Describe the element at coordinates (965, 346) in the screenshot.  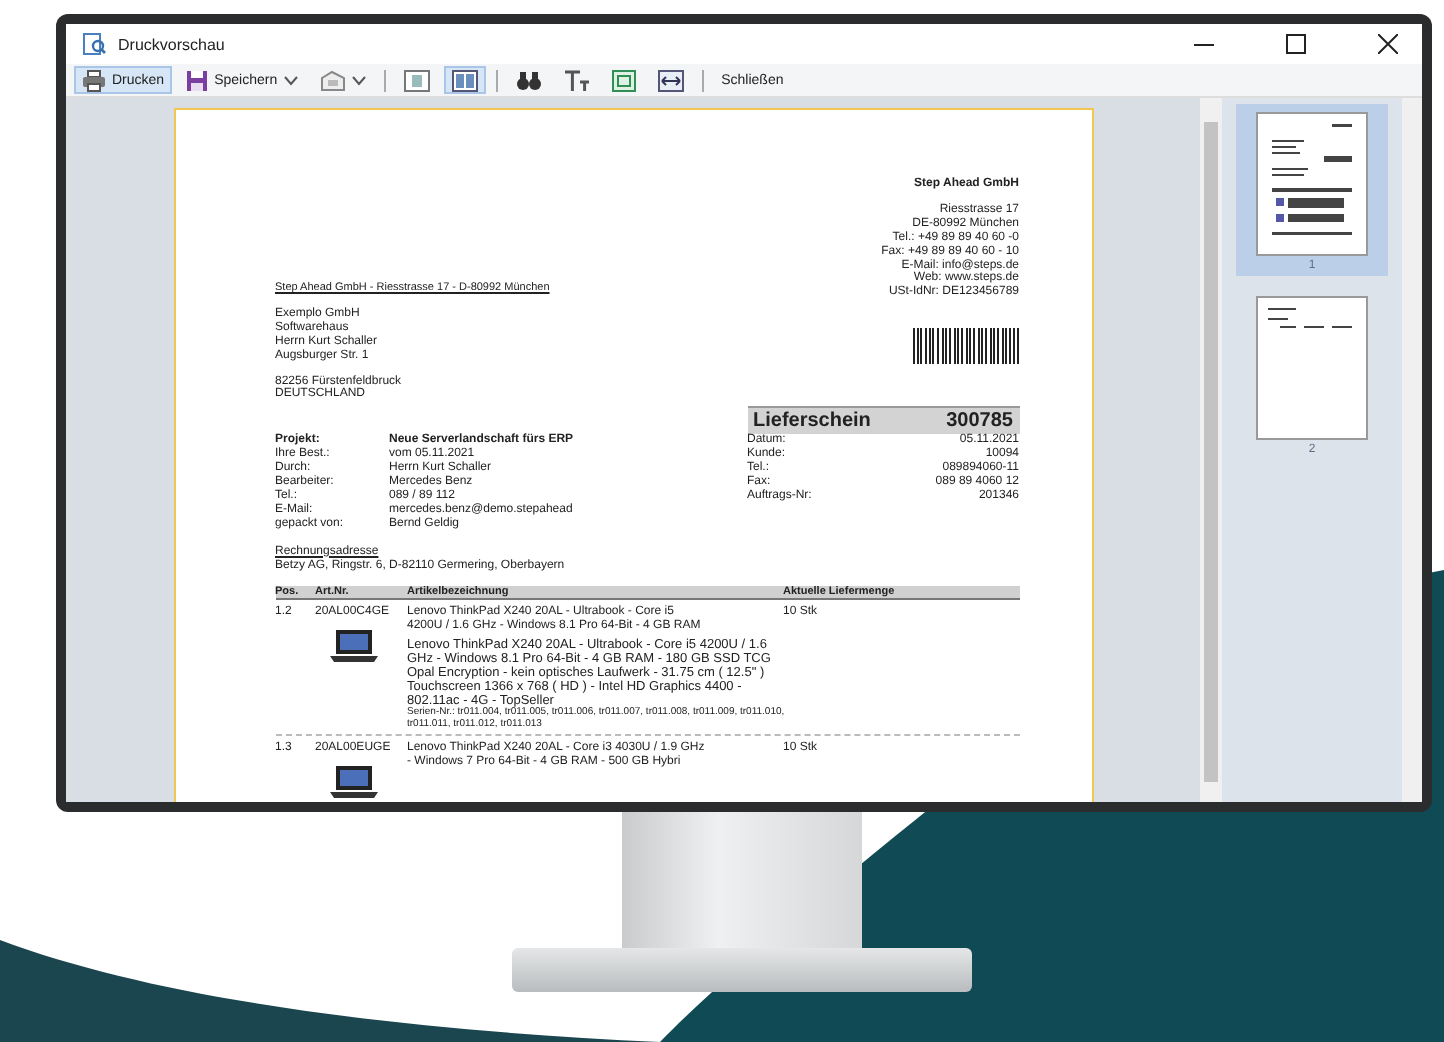
I see `barcode-icon` at that location.